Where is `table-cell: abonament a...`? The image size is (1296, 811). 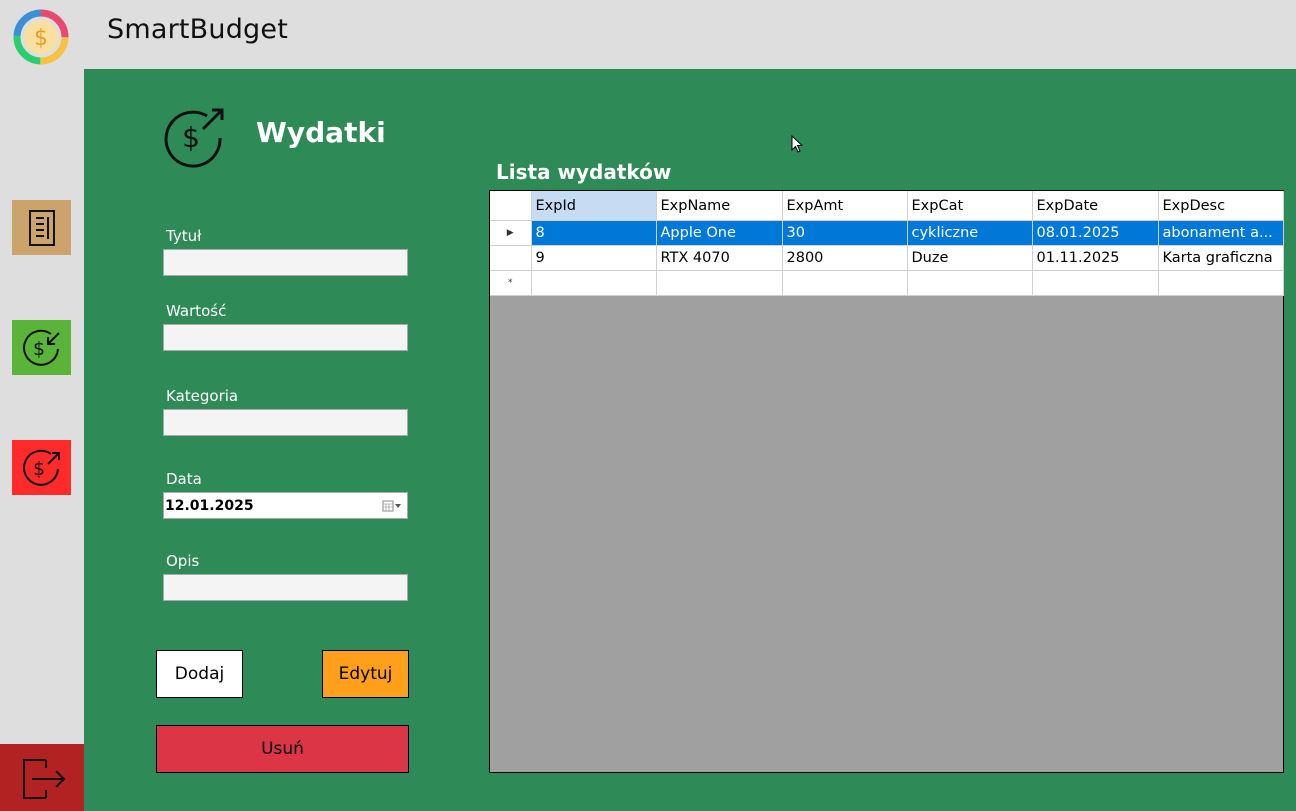 table-cell: abonament a... is located at coordinates (1221, 233).